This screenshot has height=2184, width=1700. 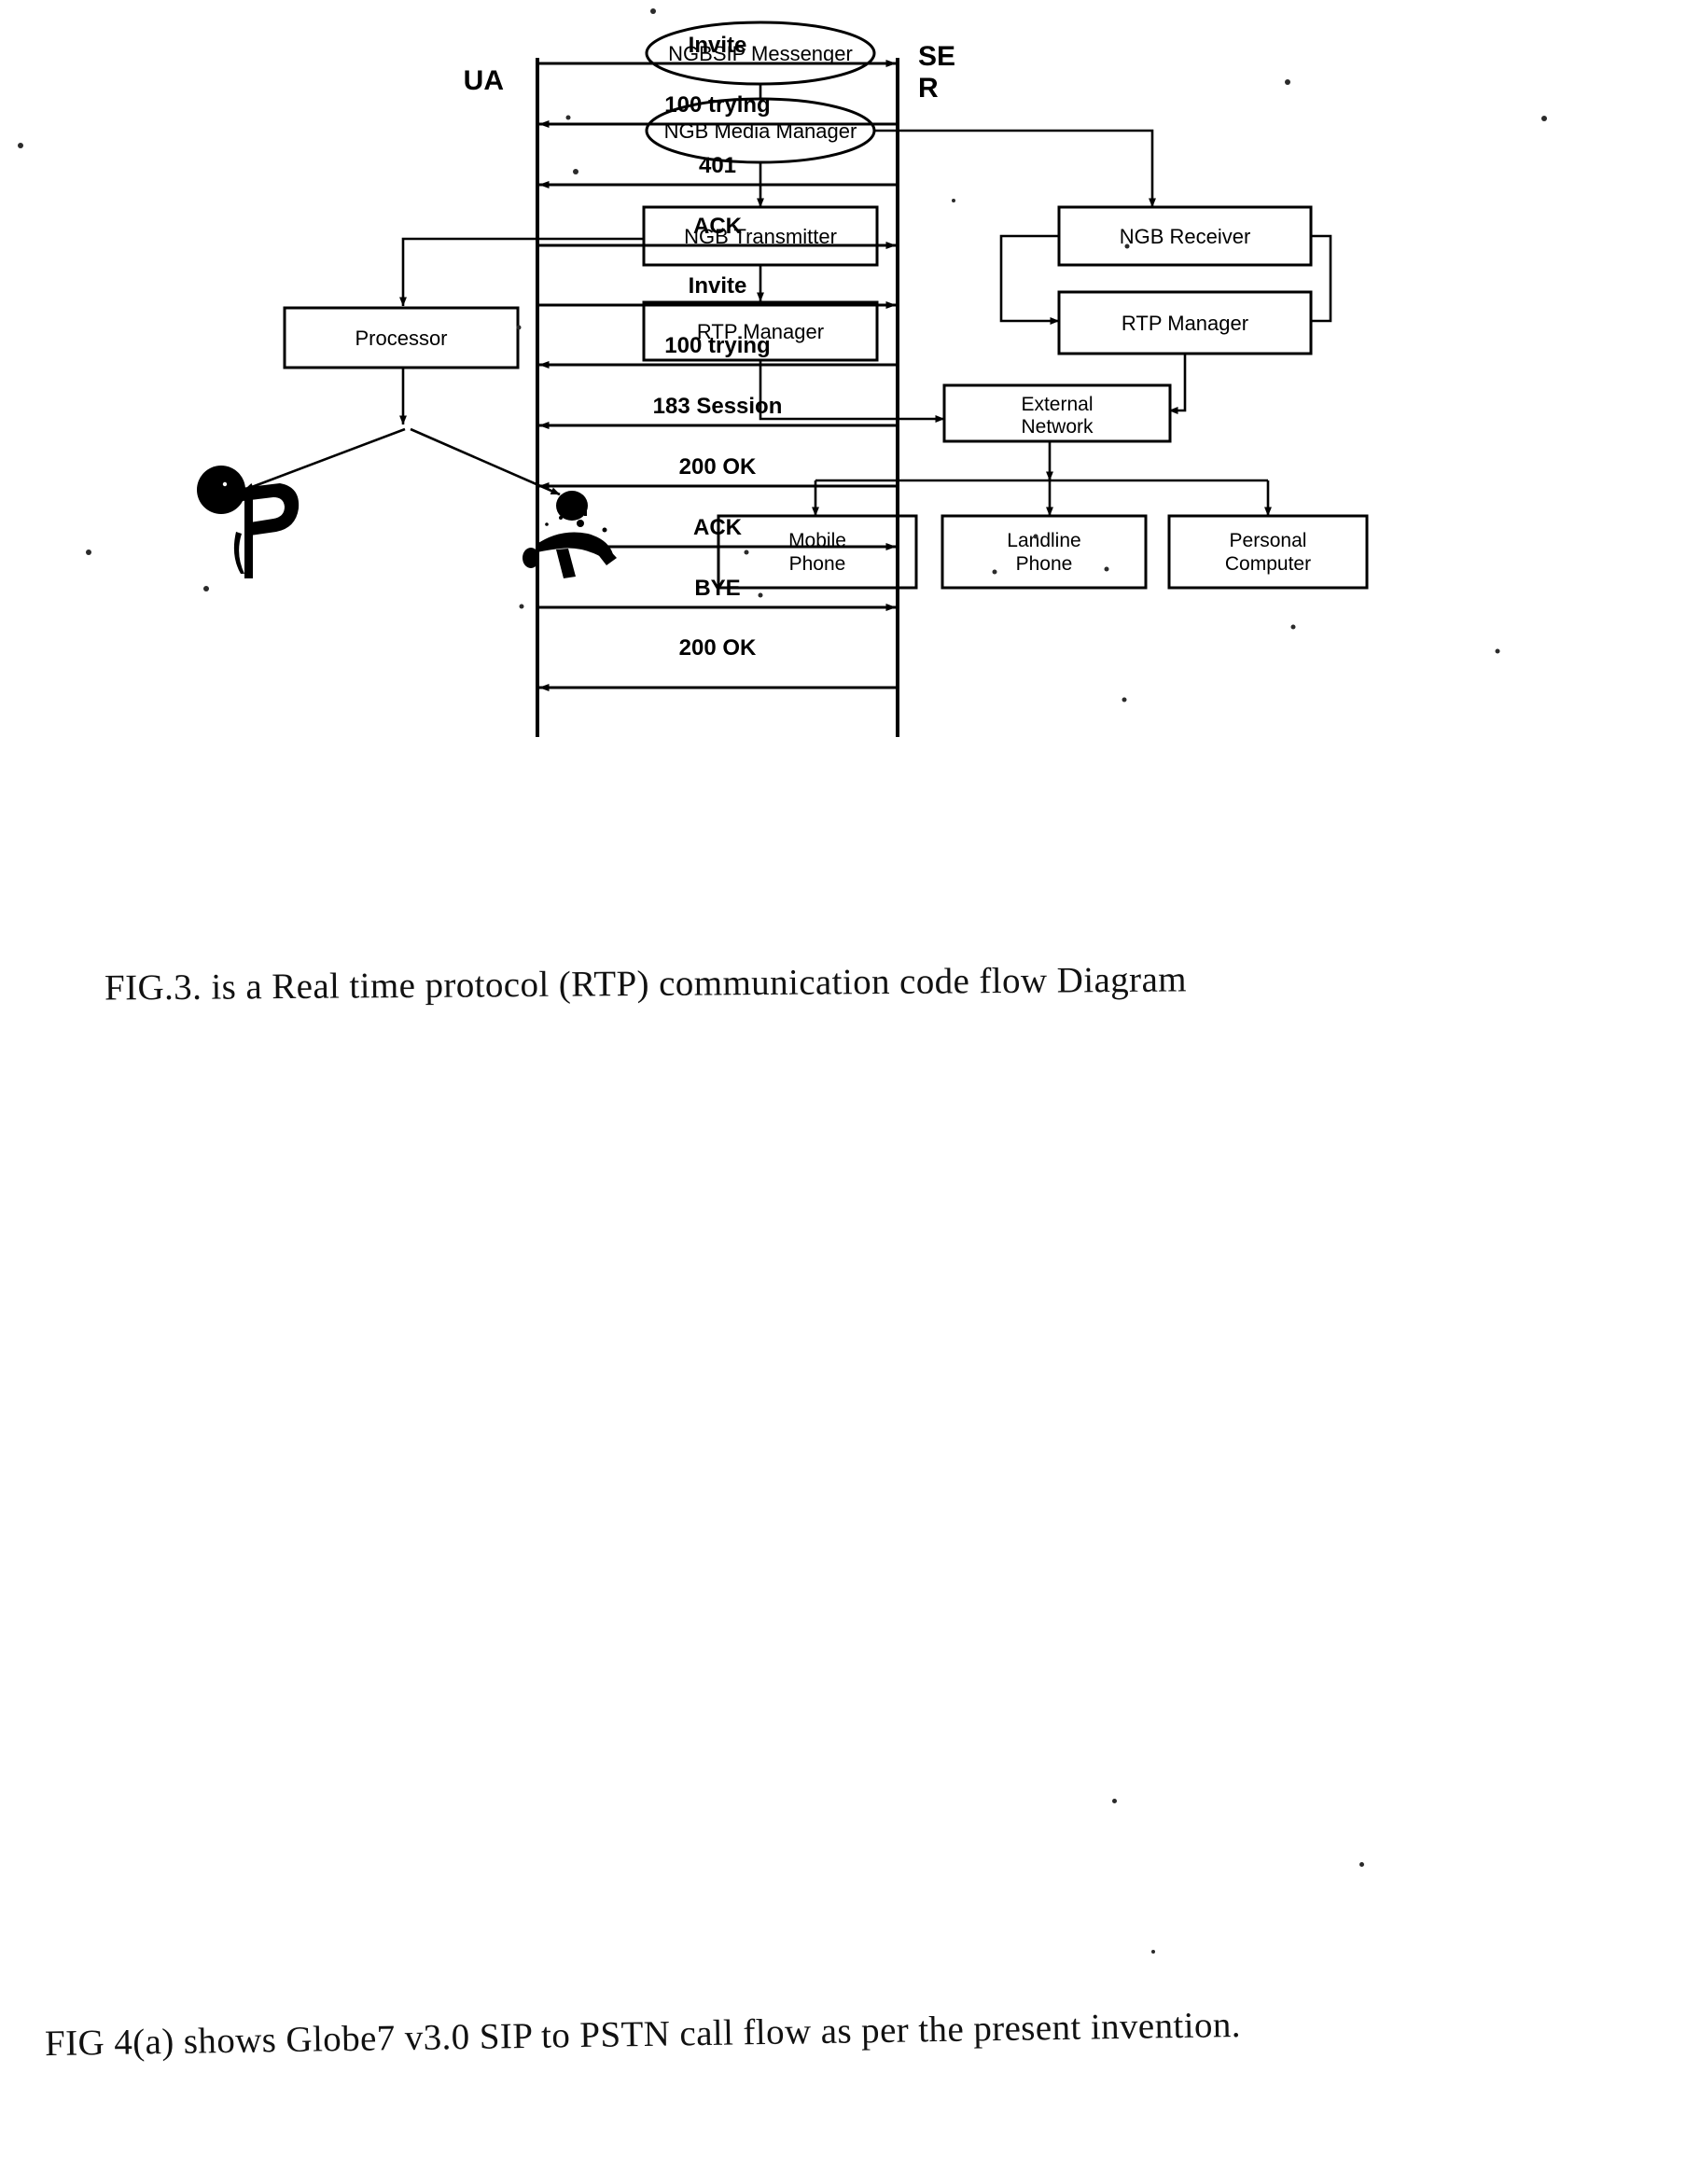 What do you see at coordinates (718, 406) in the screenshot?
I see `message-label: 183 Session` at bounding box center [718, 406].